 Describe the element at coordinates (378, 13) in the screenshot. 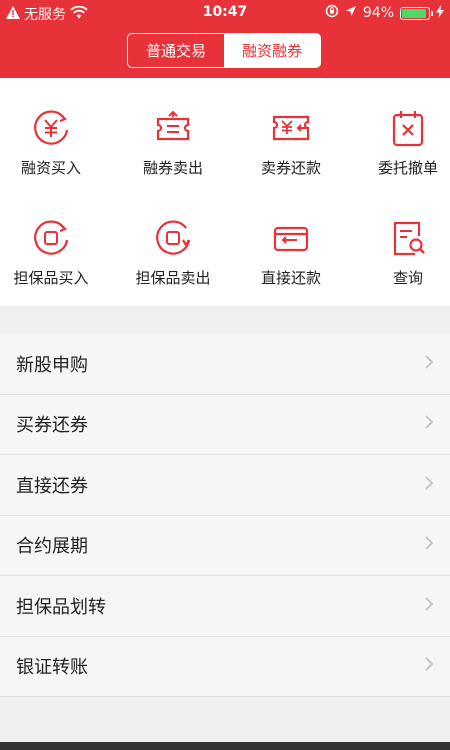

I see `battery-percent: 94%` at that location.